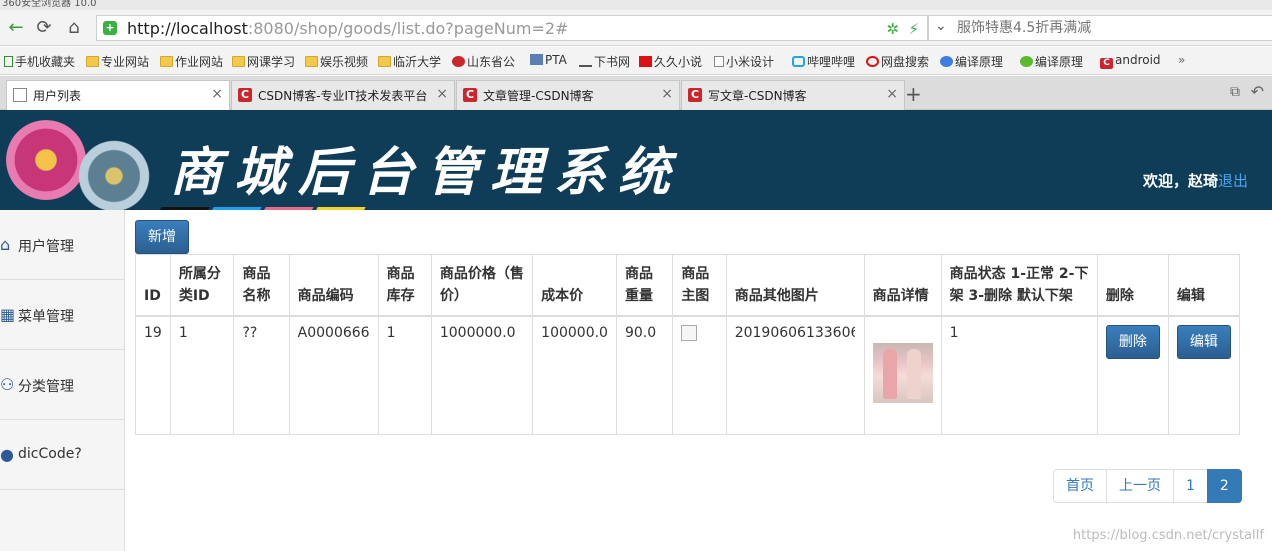  What do you see at coordinates (162, 237) in the screenshot?
I see `add-button: 新增` at bounding box center [162, 237].